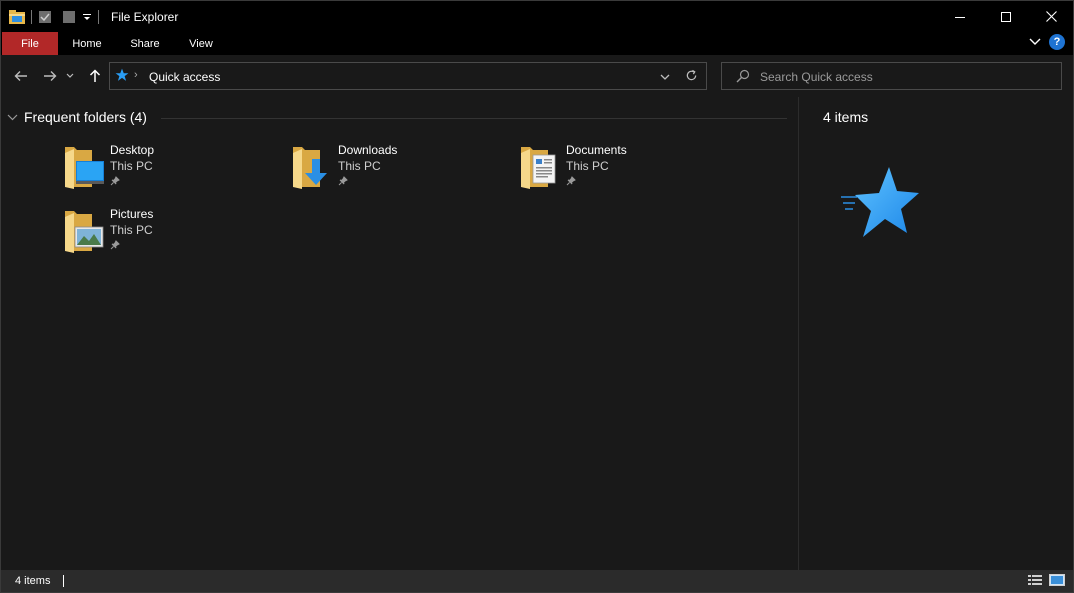  What do you see at coordinates (1057, 42) in the screenshot?
I see `help-button: ?` at bounding box center [1057, 42].